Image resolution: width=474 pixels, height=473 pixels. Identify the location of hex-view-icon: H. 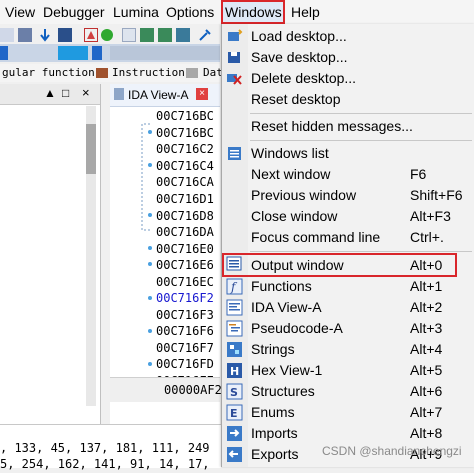
(234, 370).